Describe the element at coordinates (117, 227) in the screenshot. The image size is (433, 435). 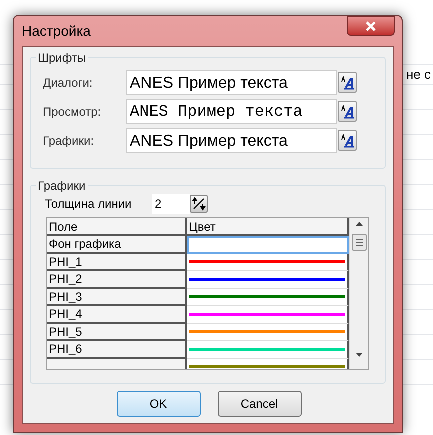
I see `column-header: Поле` at that location.